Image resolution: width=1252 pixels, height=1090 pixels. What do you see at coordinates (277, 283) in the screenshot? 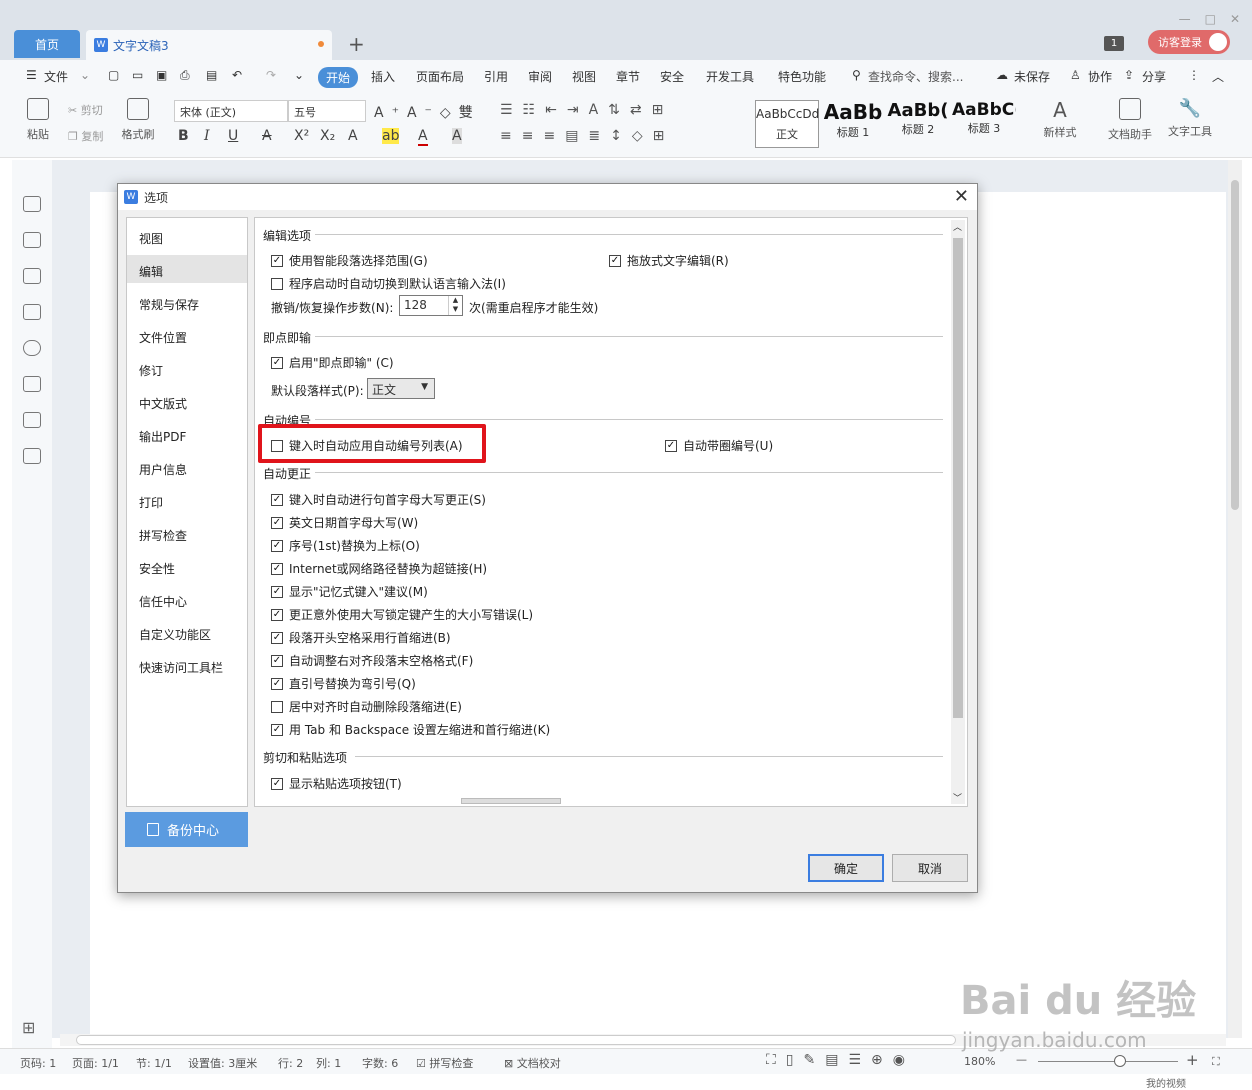
I see `checkbox-unchecked-icon` at bounding box center [277, 283].